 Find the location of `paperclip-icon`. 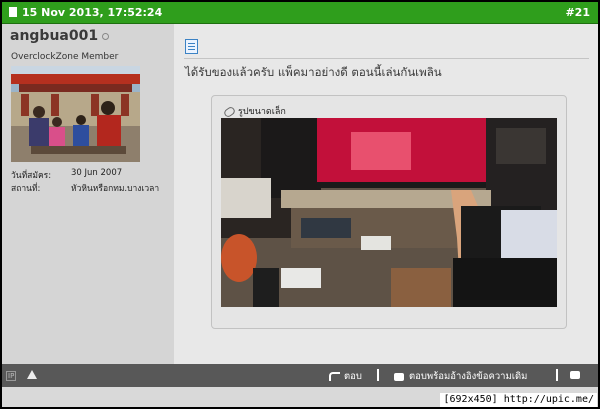

paperclip-icon is located at coordinates (229, 111).